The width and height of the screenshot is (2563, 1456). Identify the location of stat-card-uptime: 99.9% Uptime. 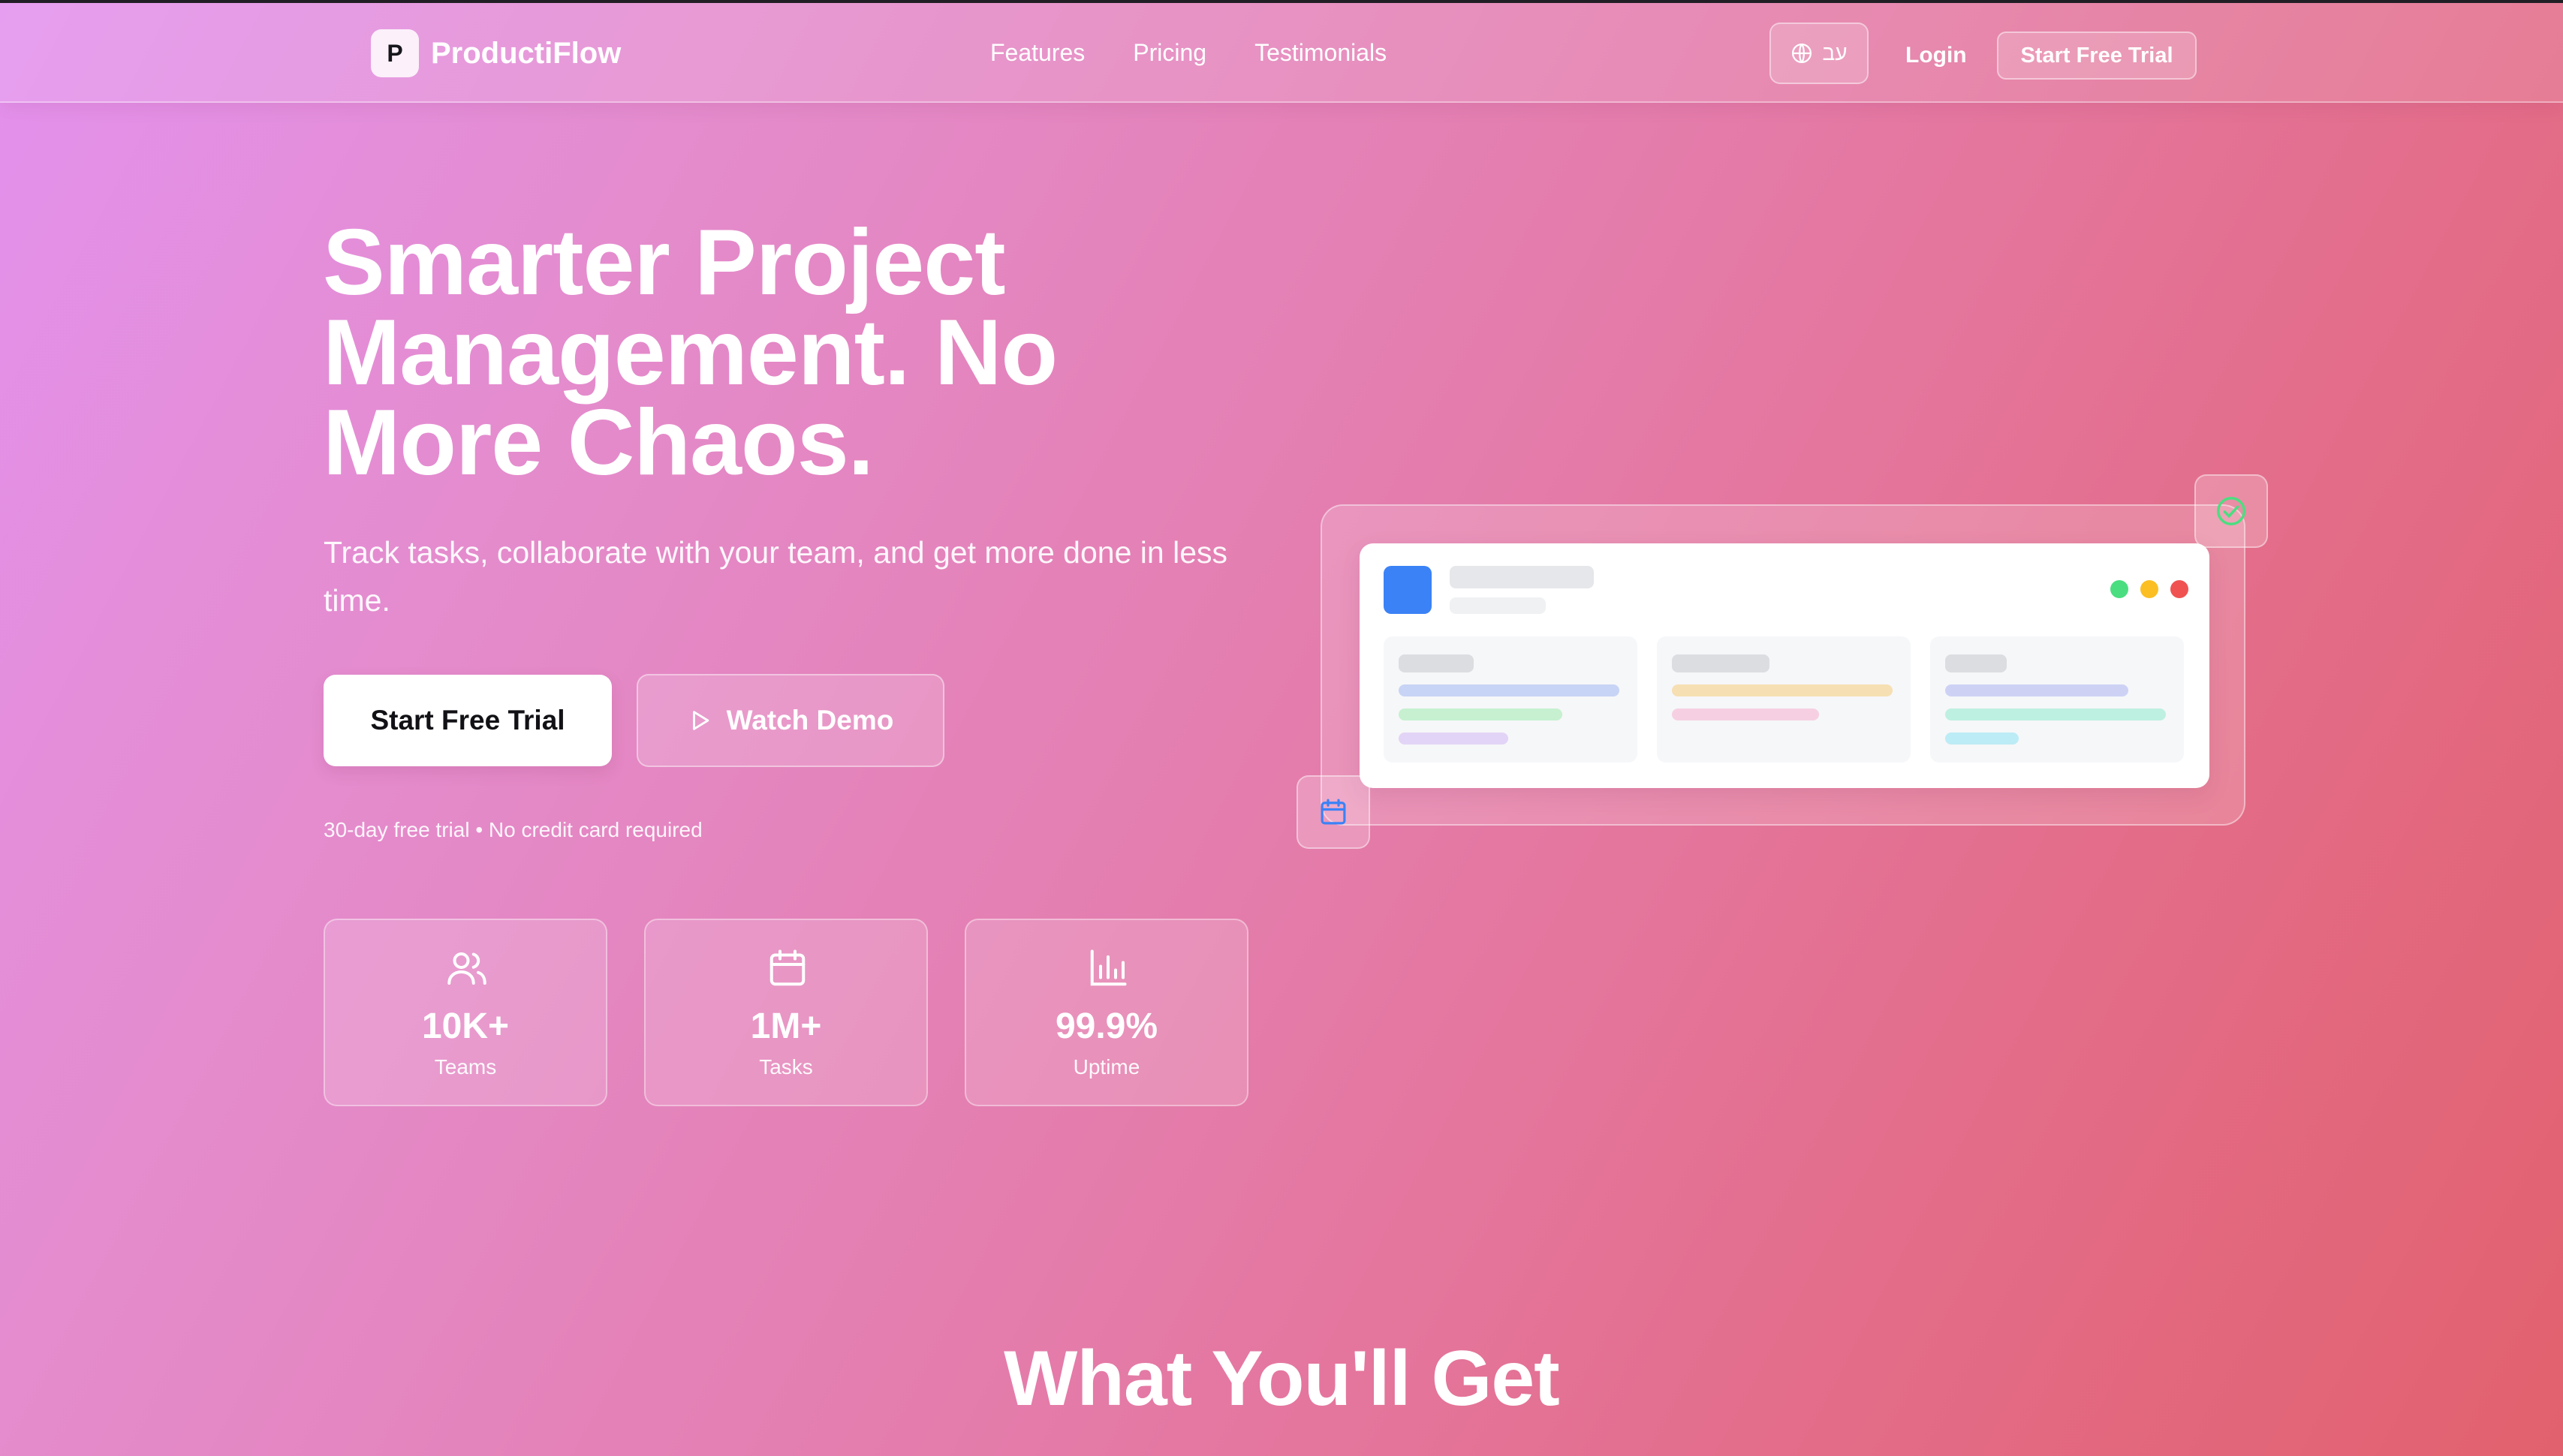
(1106, 1012).